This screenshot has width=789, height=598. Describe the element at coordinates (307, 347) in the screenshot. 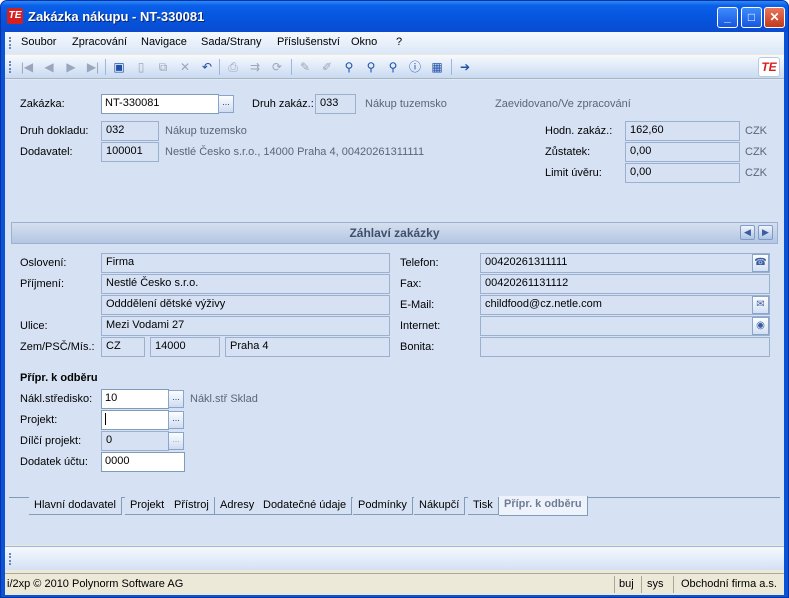

I see `misto-field: Praha 4` at that location.